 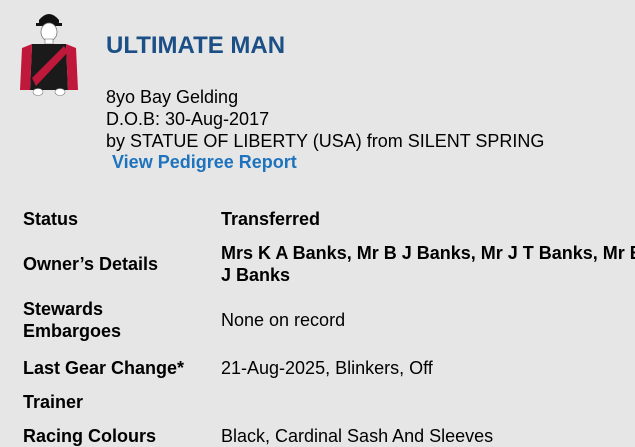 What do you see at coordinates (51, 219) in the screenshot?
I see `status-label: Status` at bounding box center [51, 219].